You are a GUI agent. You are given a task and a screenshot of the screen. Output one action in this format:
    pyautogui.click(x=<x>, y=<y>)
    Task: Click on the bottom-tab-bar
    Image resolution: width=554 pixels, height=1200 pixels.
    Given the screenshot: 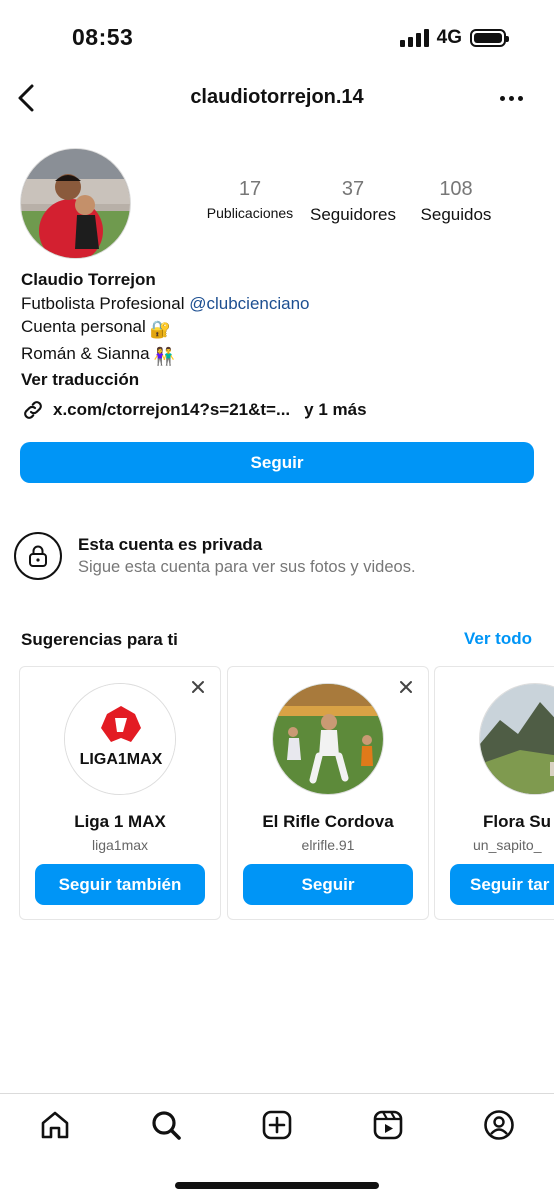 What is the action you would take?
    pyautogui.click(x=277, y=1124)
    